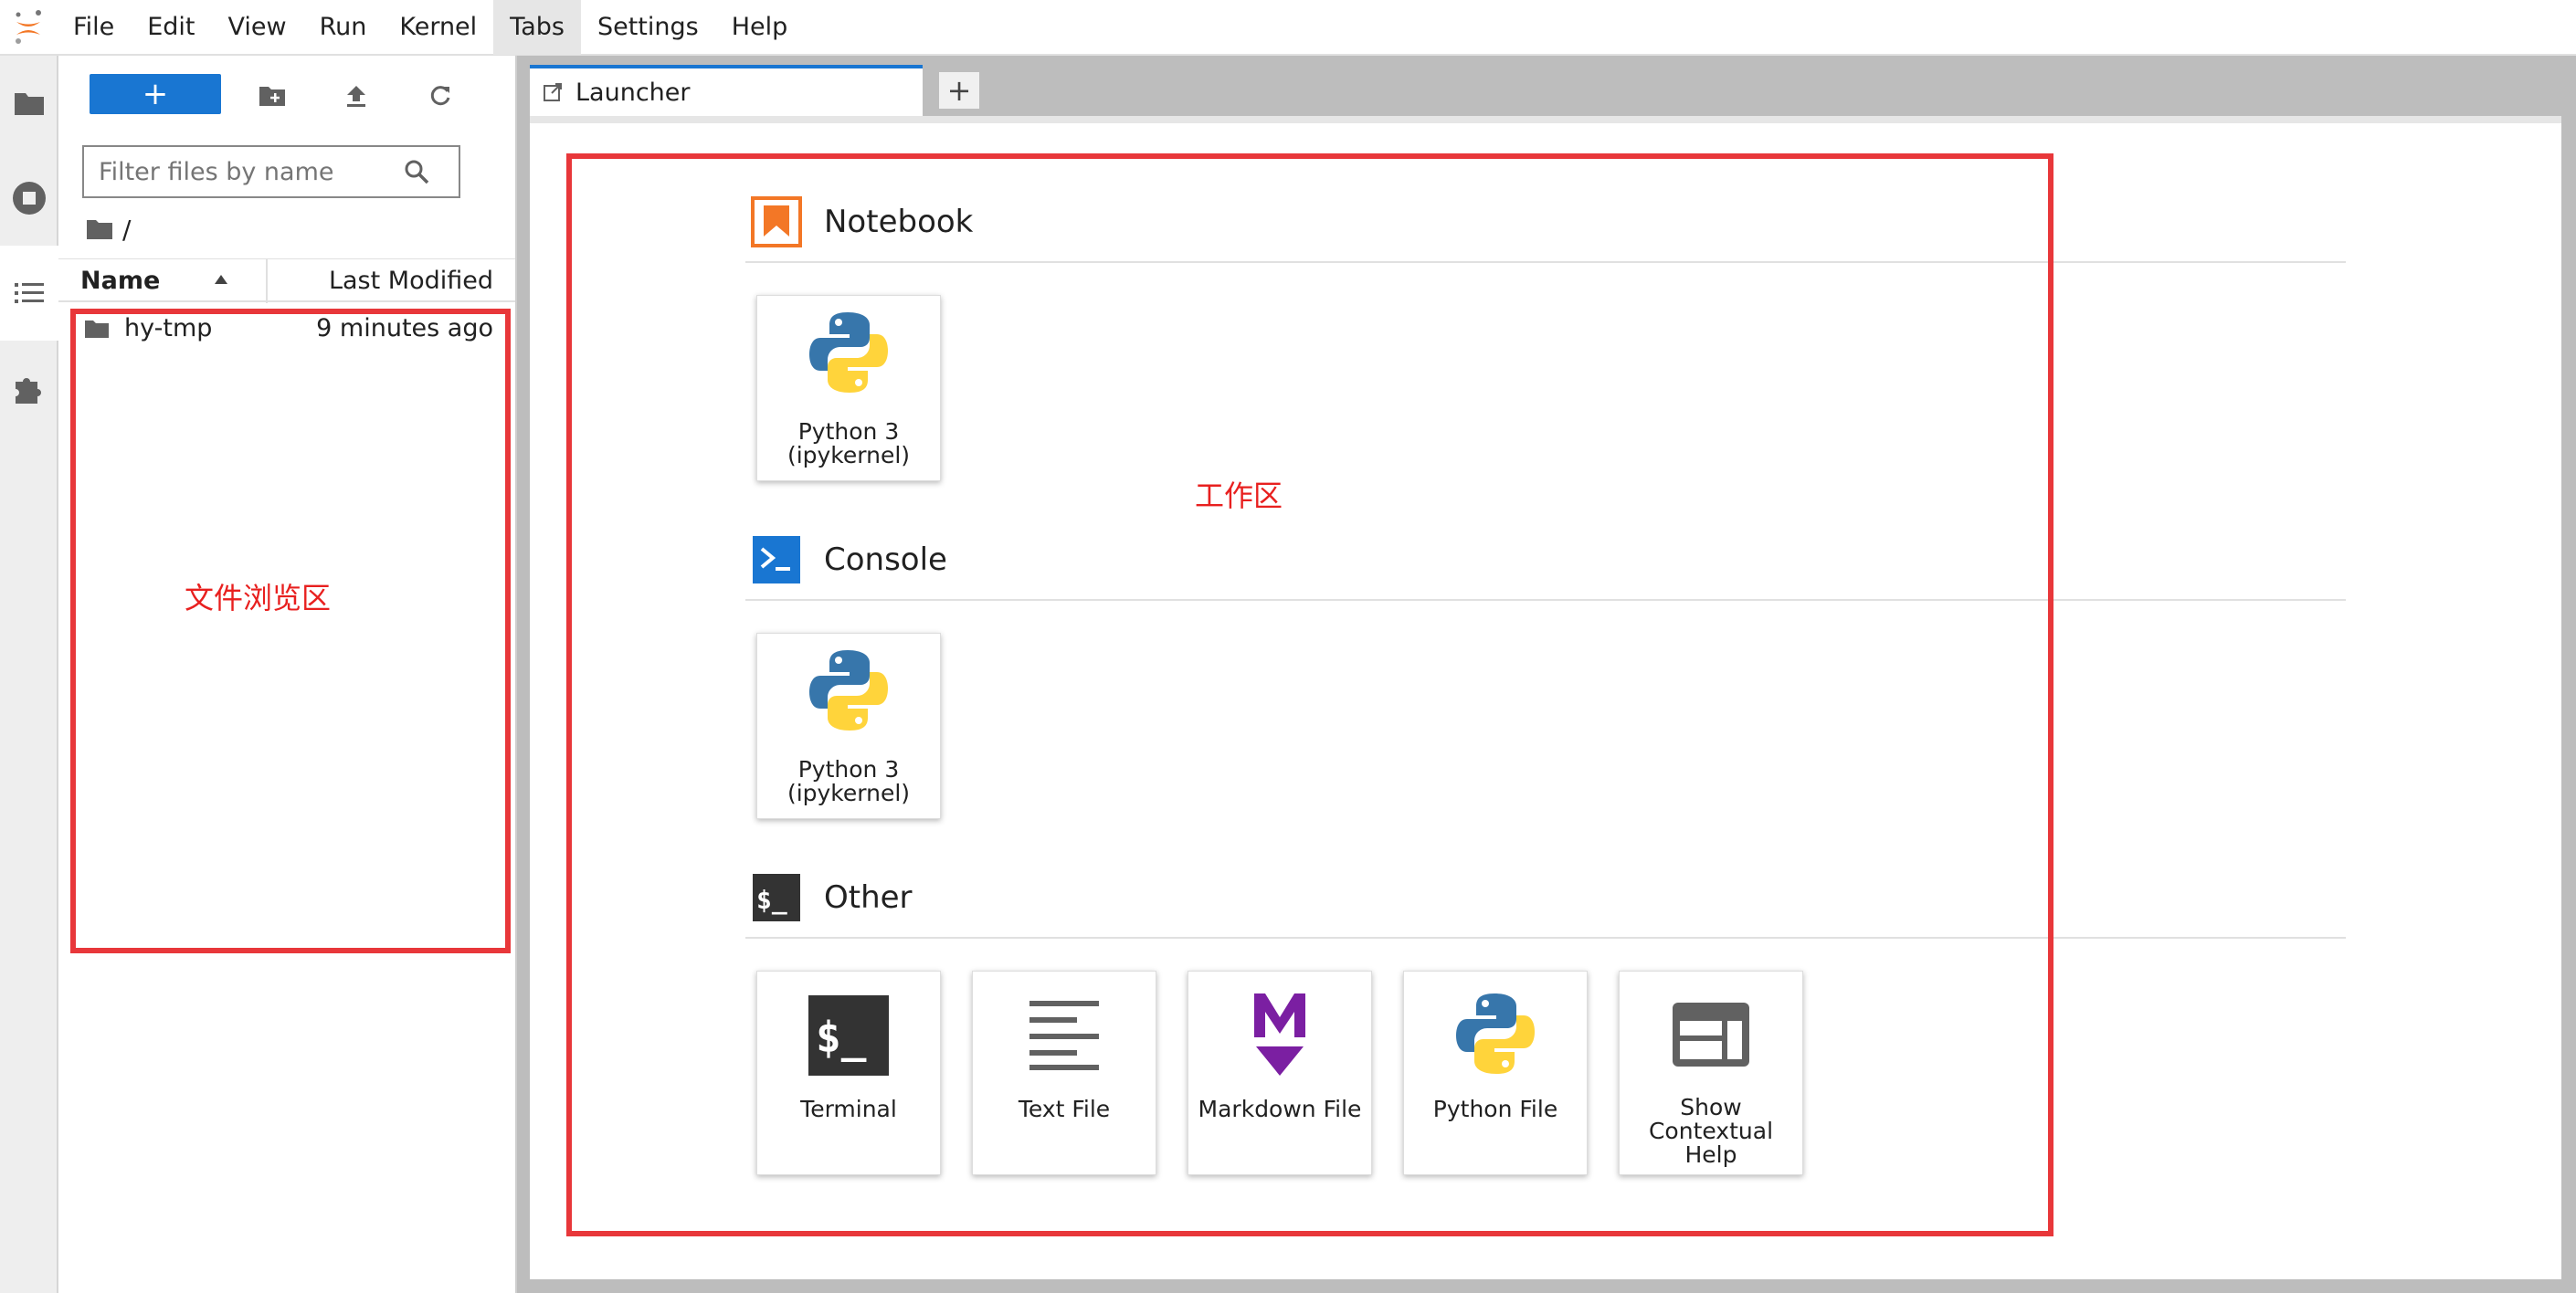  Describe the element at coordinates (633, 93) in the screenshot. I see `tab-launcher-label: Launcher` at that location.